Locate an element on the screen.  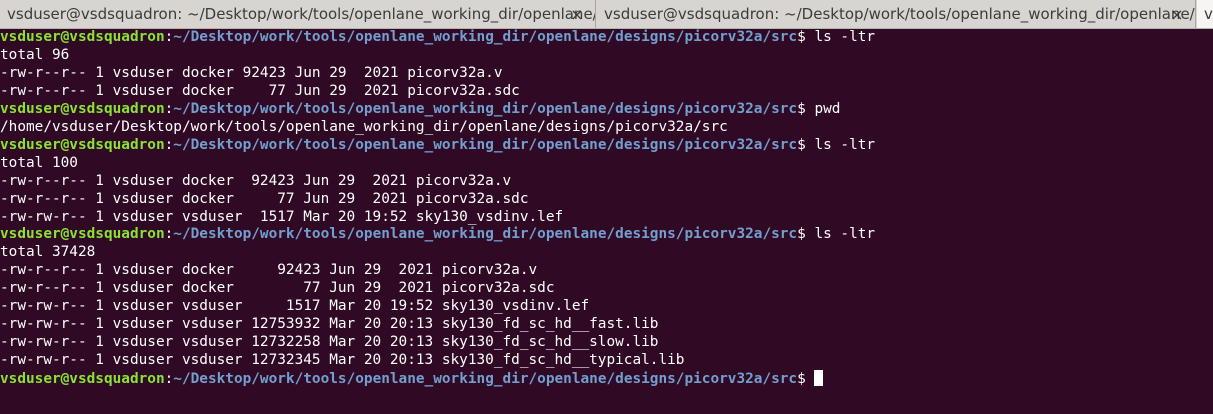
terminal-tab-3-active: v is located at coordinates (1205, 14).